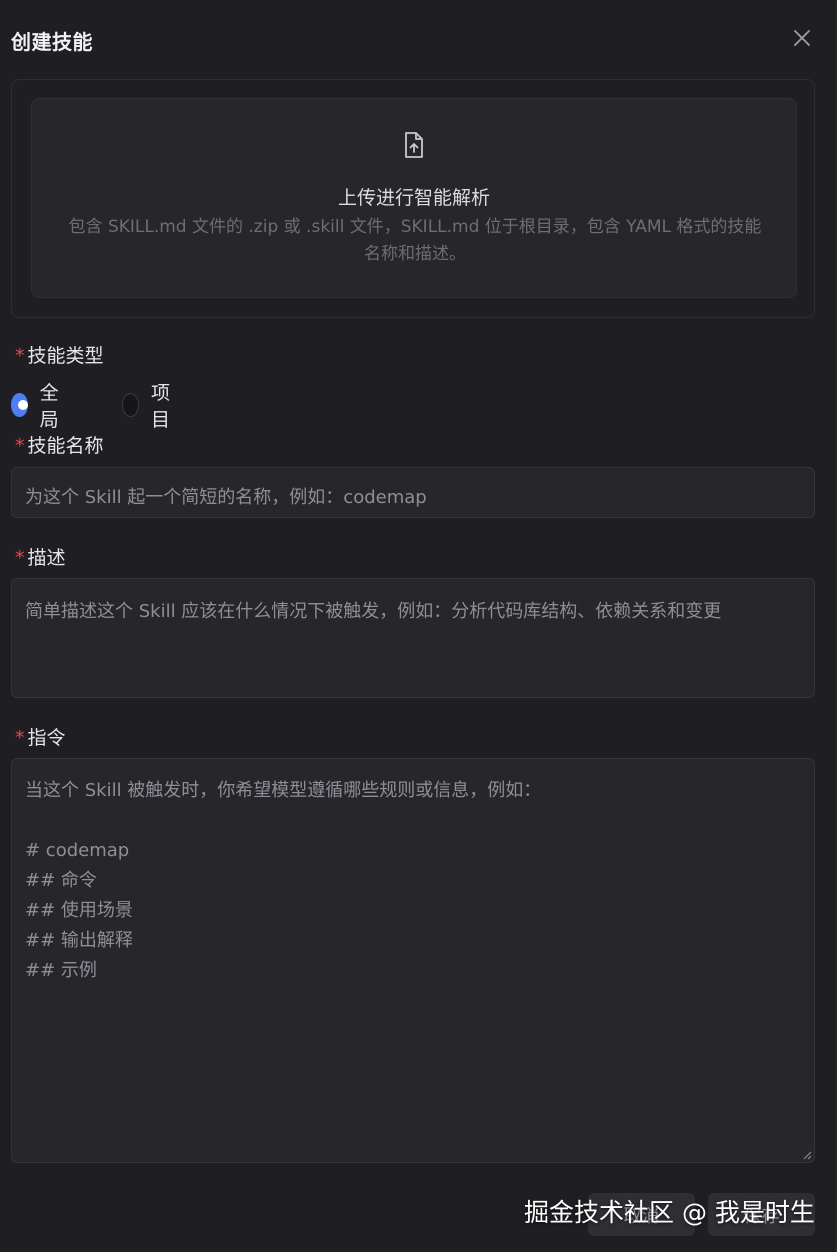  What do you see at coordinates (38, 405) in the screenshot?
I see `radio-global: 全局` at bounding box center [38, 405].